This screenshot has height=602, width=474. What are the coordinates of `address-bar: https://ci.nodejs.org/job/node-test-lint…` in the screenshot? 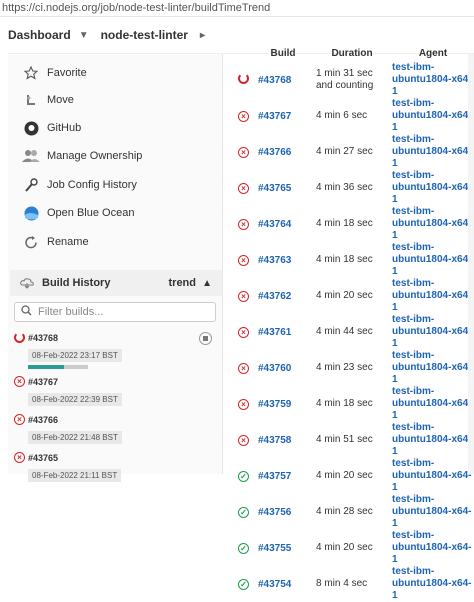 It's located at (237, 8).